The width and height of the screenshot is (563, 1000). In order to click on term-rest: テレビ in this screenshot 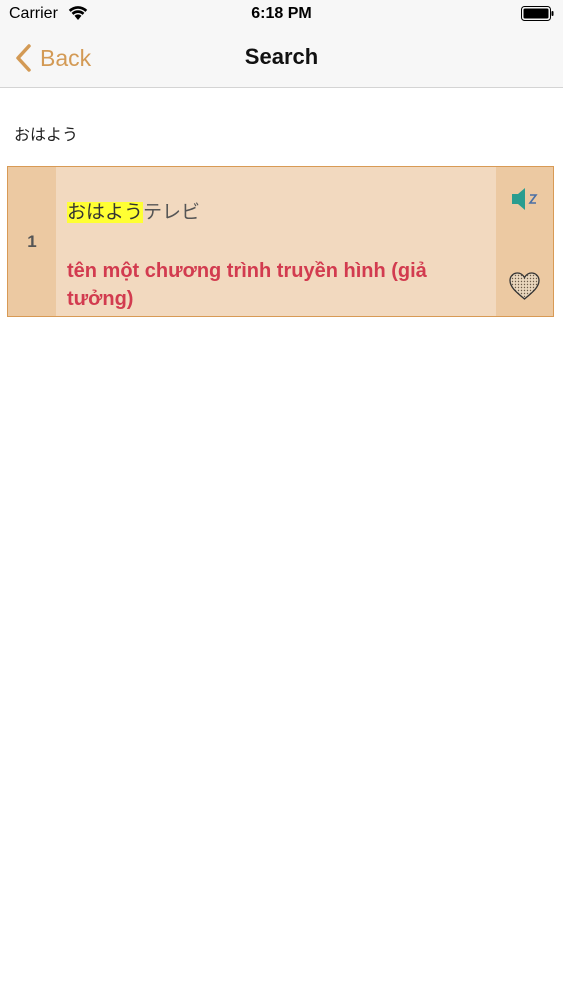, I will do `click(172, 212)`.